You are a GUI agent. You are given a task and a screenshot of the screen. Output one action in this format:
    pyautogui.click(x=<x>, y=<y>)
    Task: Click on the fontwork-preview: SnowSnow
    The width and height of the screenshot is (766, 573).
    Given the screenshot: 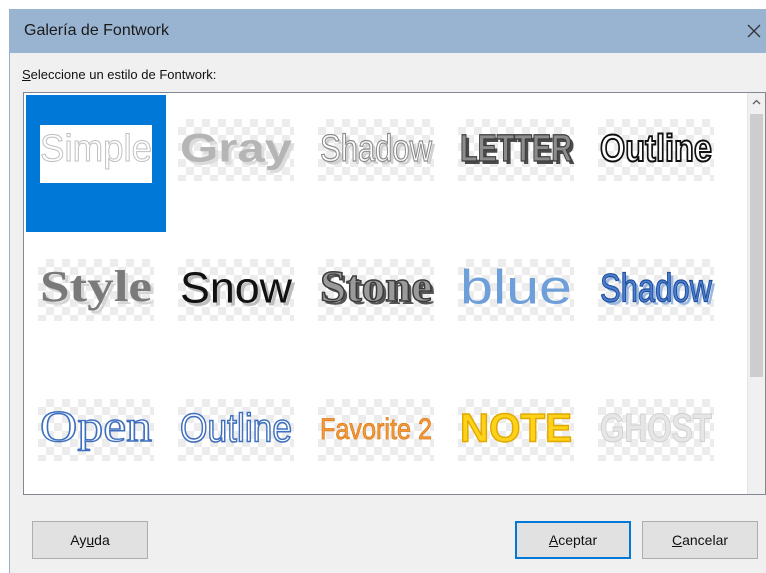 What is the action you would take?
    pyautogui.click(x=237, y=290)
    